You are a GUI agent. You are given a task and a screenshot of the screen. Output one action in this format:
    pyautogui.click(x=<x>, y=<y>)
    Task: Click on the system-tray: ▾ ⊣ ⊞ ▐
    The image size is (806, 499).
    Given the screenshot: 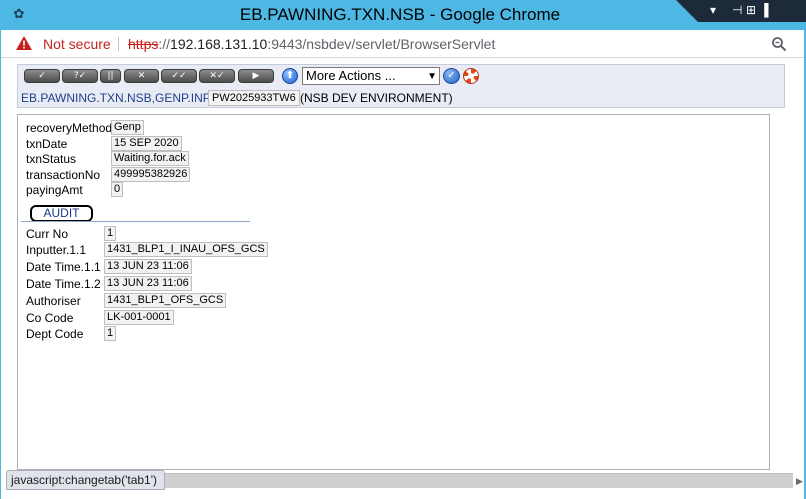 What is the action you would take?
    pyautogui.click(x=741, y=11)
    